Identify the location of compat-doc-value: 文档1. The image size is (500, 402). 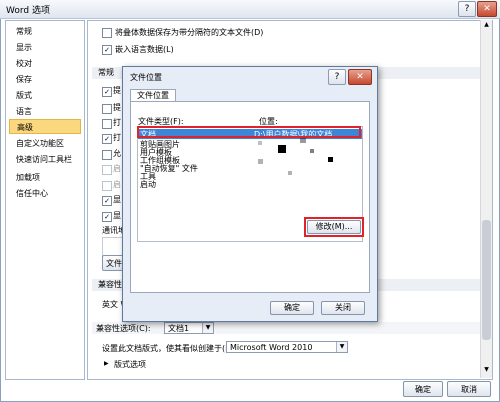
(179, 328).